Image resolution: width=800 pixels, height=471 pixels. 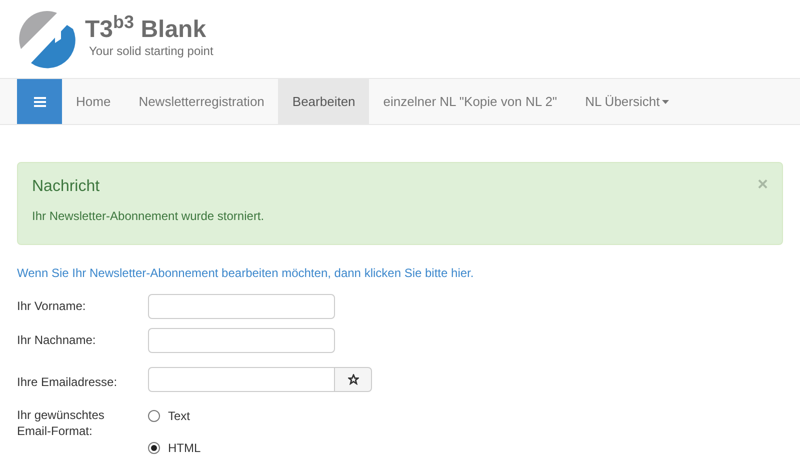 I want to click on star-icon, so click(x=353, y=379).